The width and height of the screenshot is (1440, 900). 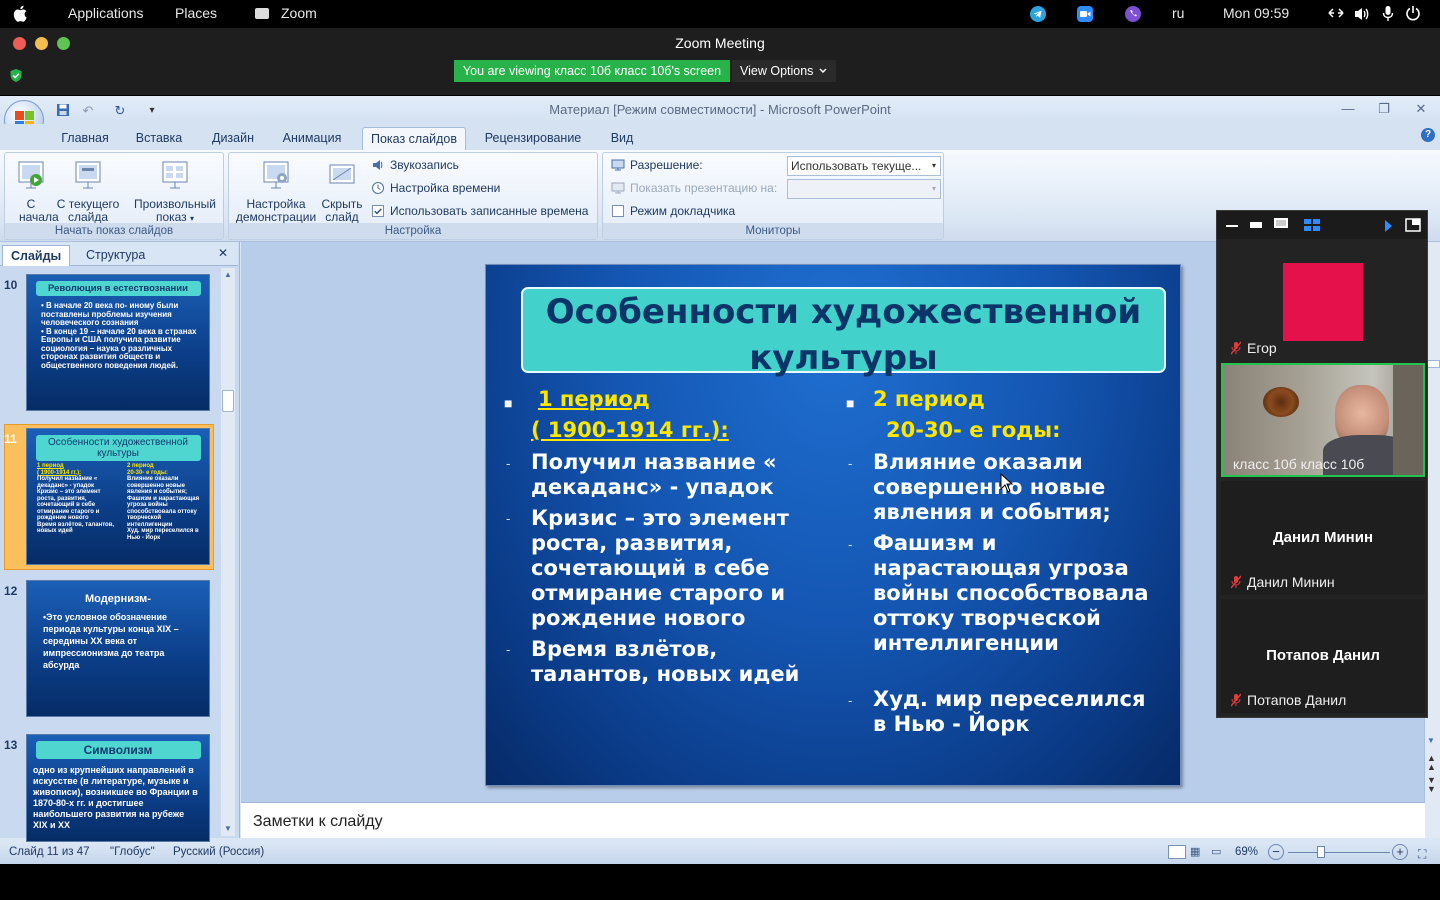 What do you see at coordinates (1246, 852) in the screenshot?
I see `zoom-level: 69%` at bounding box center [1246, 852].